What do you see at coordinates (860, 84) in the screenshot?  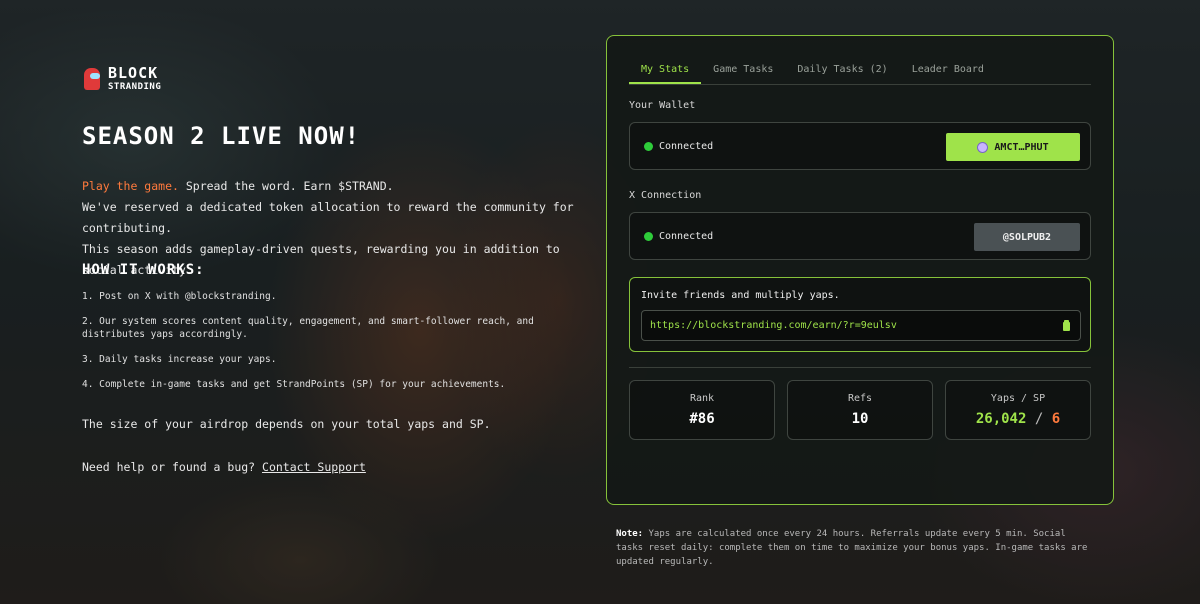 I see `tabs-divider` at bounding box center [860, 84].